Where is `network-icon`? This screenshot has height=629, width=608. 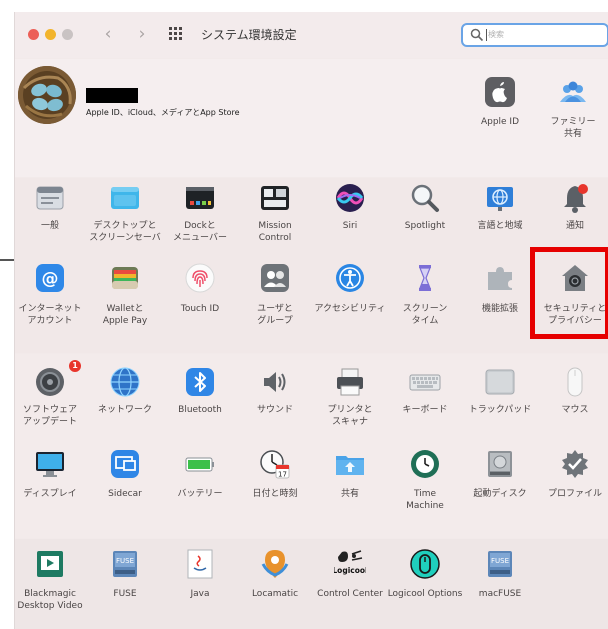
network-icon is located at coordinates (125, 382).